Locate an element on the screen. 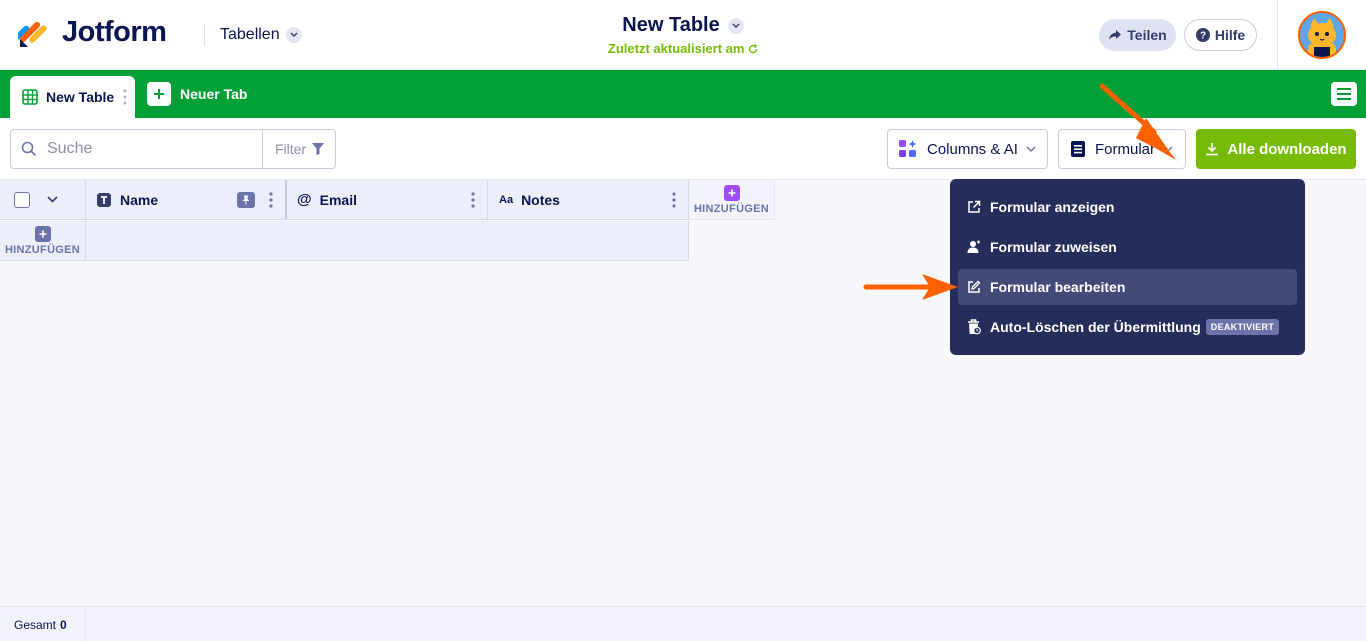 This screenshot has height=641, width=1366. download-all-button: Alle downloaden is located at coordinates (1276, 149).